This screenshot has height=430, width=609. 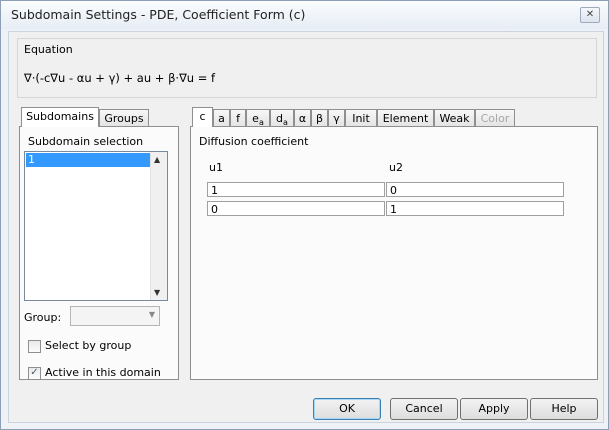 I want to click on tab-element: Element, so click(x=405, y=118).